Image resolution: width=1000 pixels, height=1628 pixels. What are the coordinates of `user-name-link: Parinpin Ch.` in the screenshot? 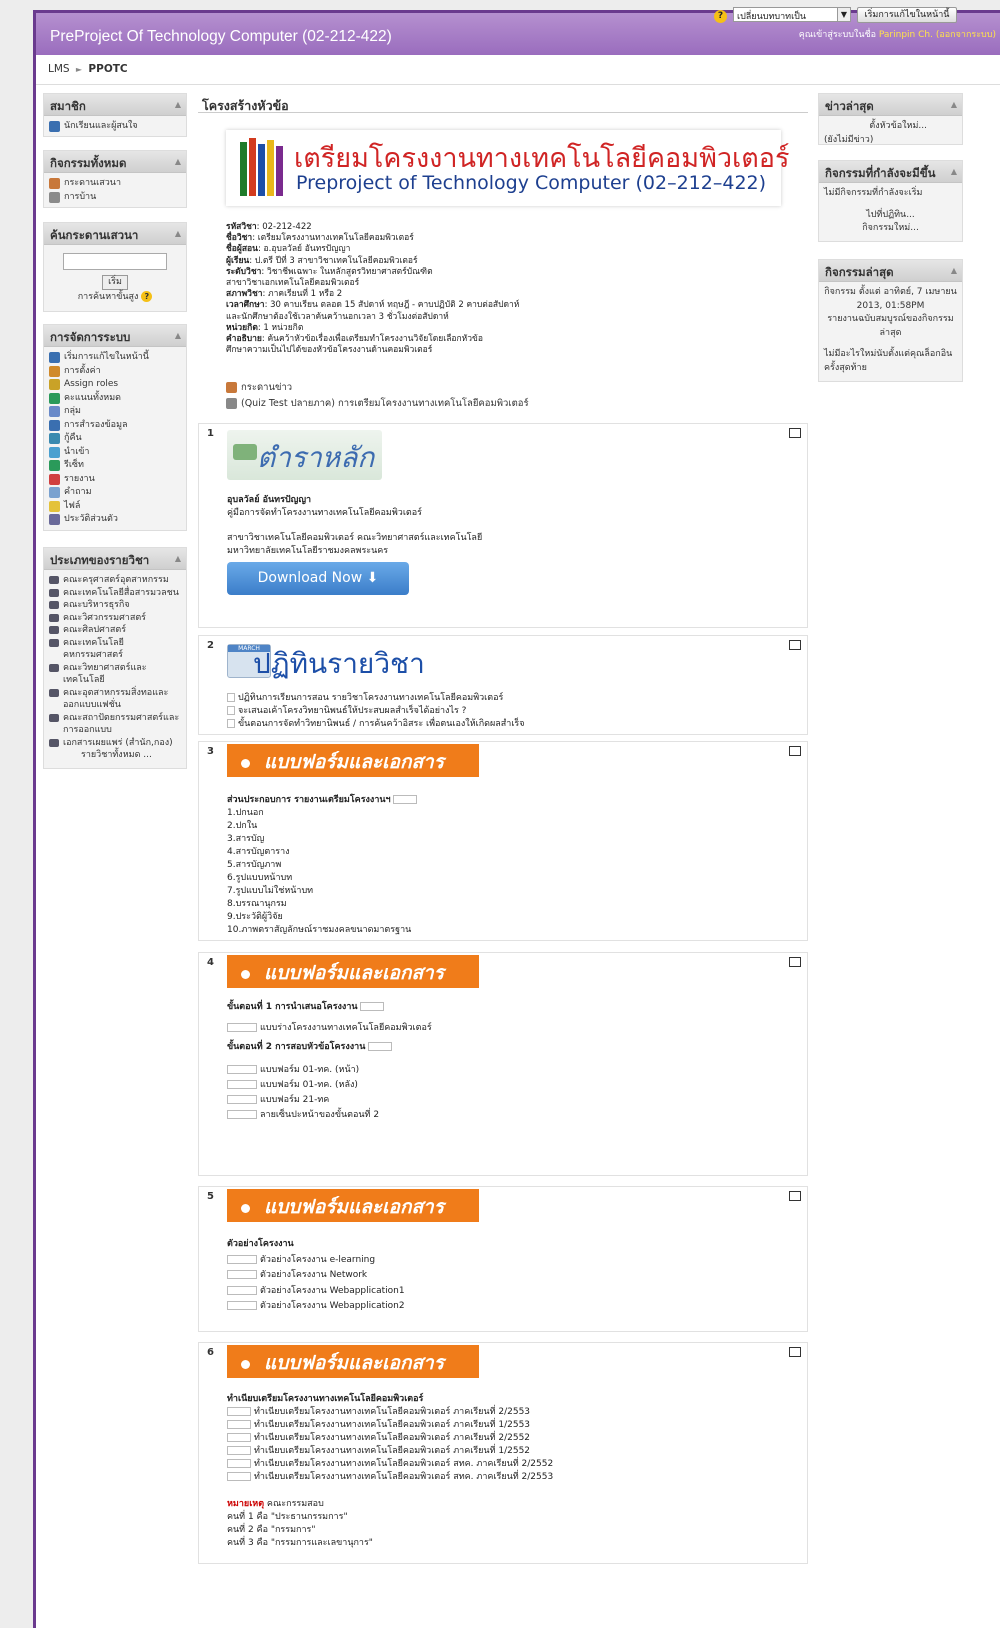 It's located at (906, 35).